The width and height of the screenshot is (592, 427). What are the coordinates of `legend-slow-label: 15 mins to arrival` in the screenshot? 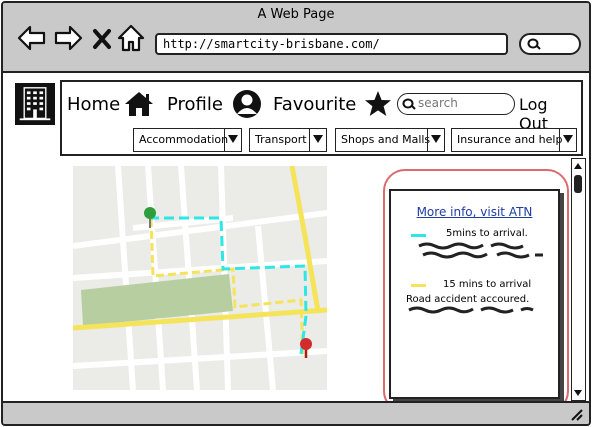 It's located at (487, 284).